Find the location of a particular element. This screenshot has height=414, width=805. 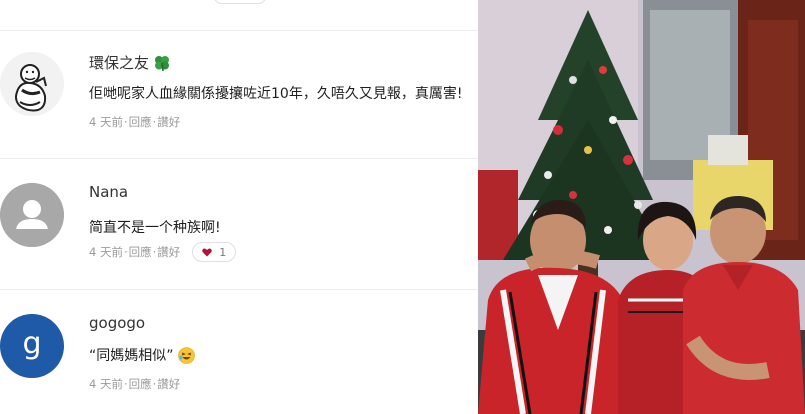

sketch-avatar-icon is located at coordinates (32, 84).